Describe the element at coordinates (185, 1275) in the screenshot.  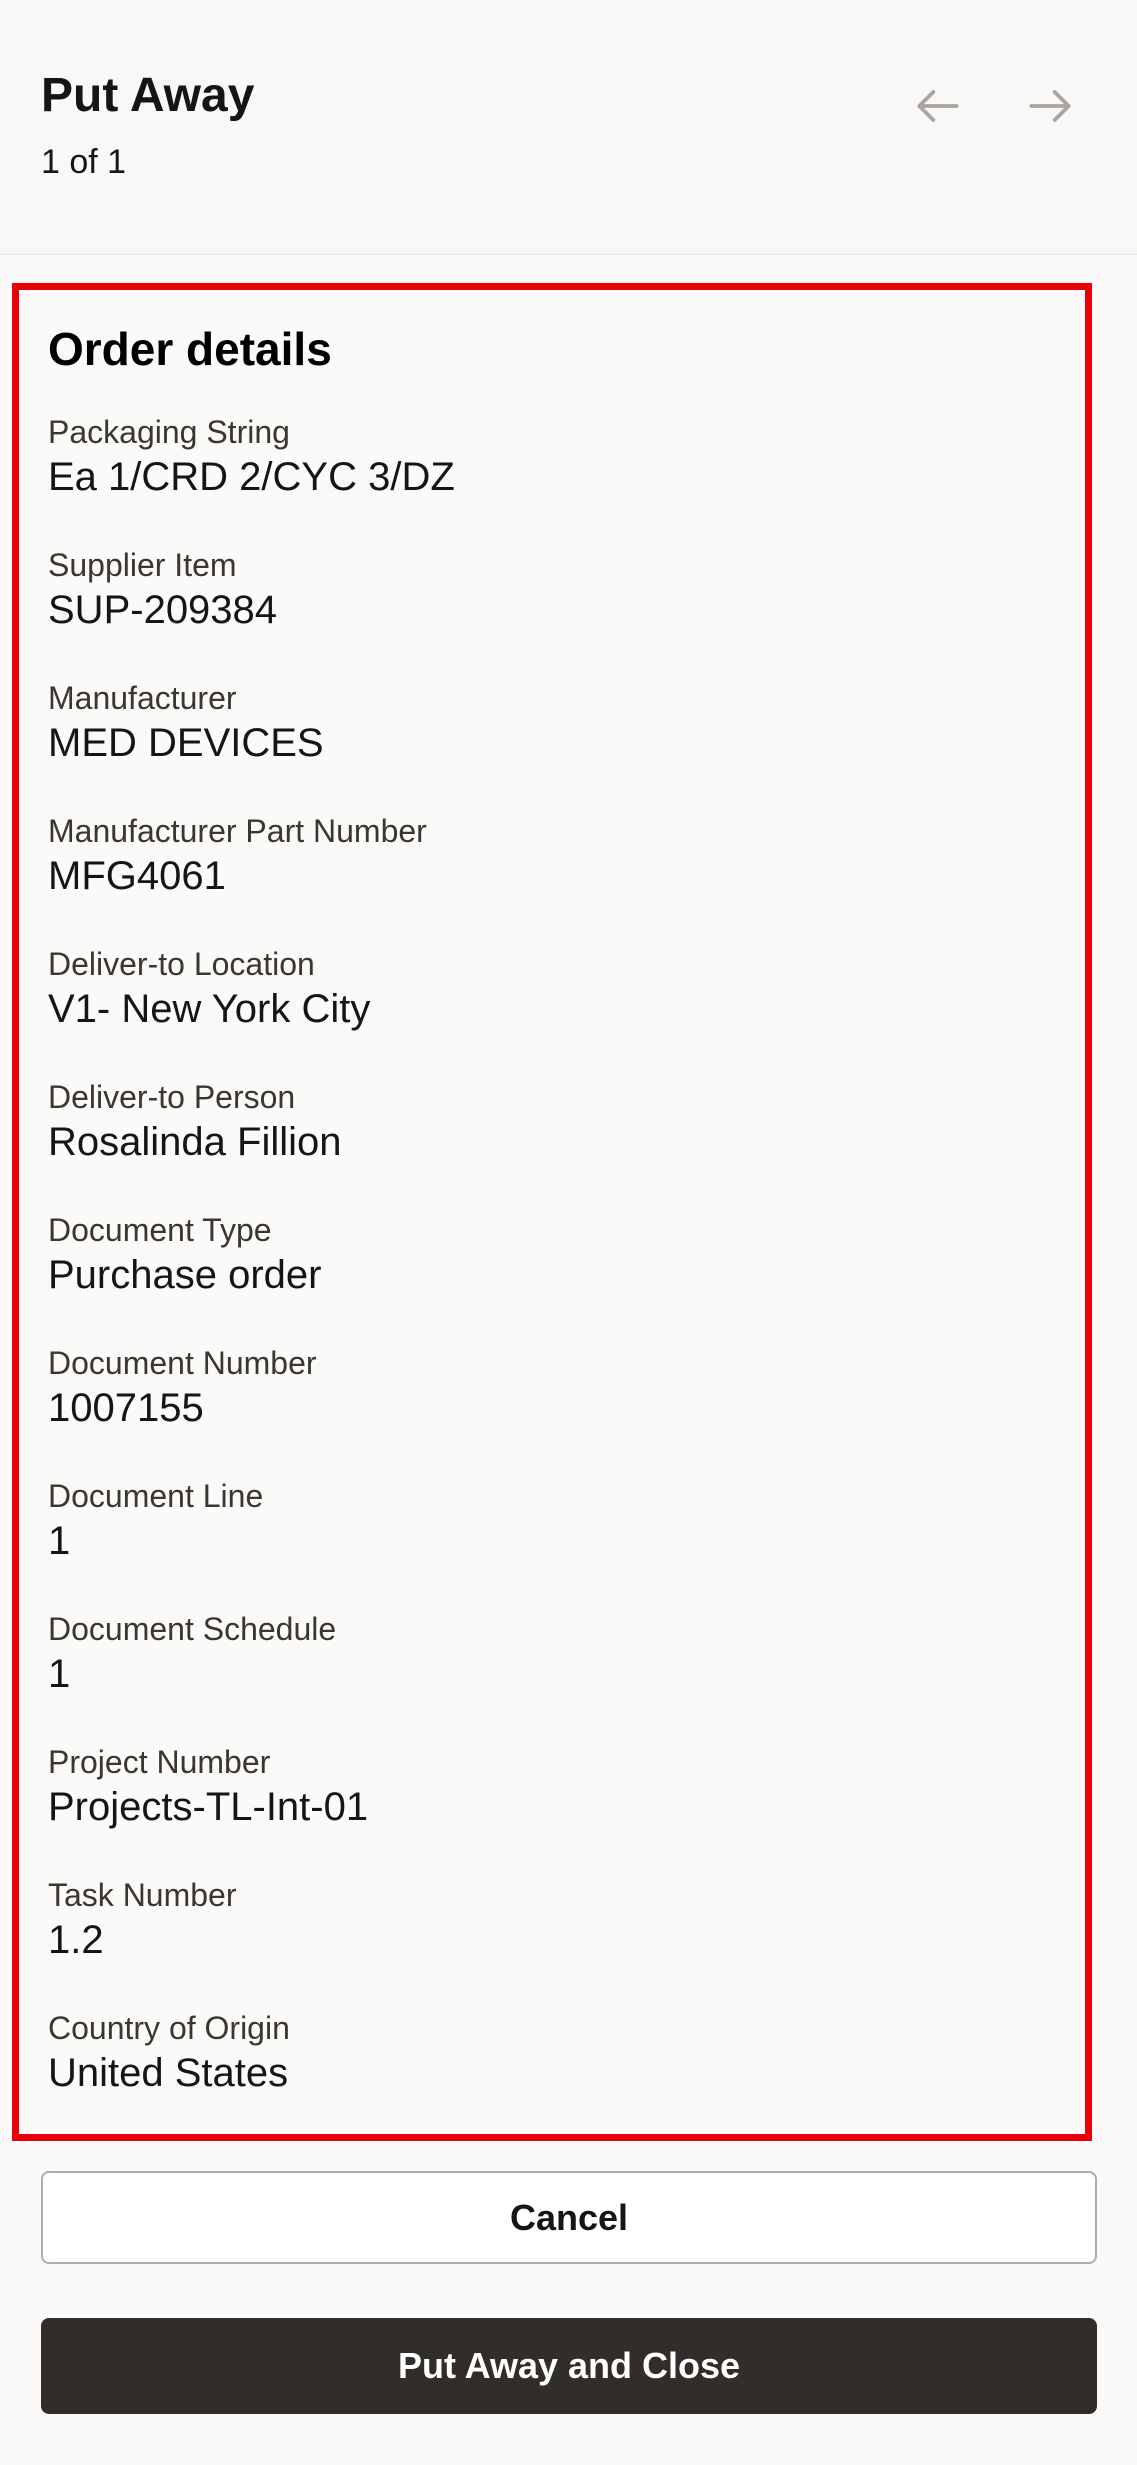
I see `field-value: Purchase order` at that location.